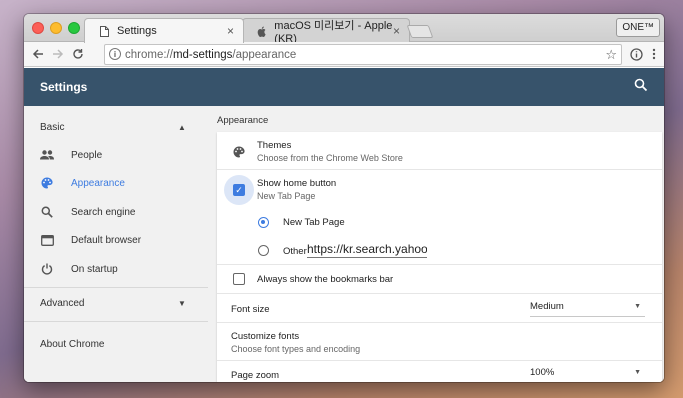 This screenshot has width=683, height=398. What do you see at coordinates (611, 55) in the screenshot?
I see `bookmark-star-icon: ☆` at bounding box center [611, 55].